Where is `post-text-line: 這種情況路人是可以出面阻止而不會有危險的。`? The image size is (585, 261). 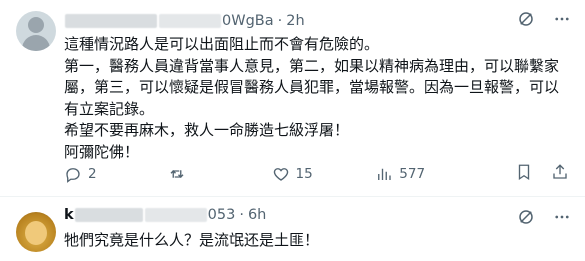 post-text-line: 這種情況路人是可以出面阻止而不會有危險的。 is located at coordinates (222, 44).